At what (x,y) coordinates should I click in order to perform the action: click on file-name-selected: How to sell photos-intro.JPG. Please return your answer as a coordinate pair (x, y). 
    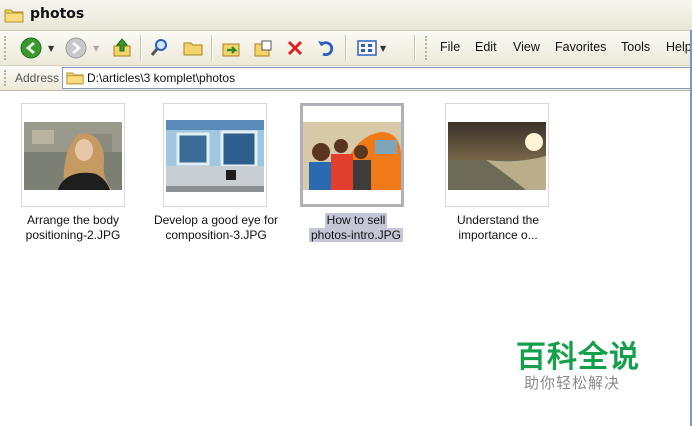
    Looking at the image, I should click on (356, 227).